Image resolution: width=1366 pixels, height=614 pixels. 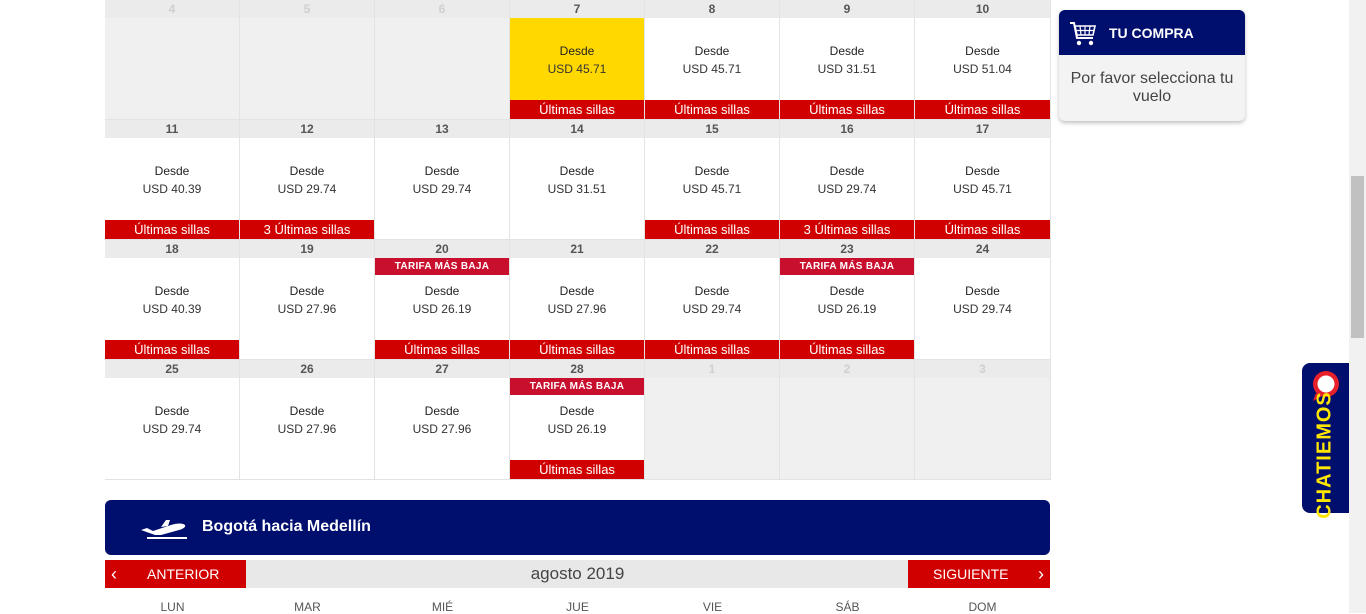 I want to click on calendar-day: 16 Desde USD 29.74 3 Últimas sillas, so click(x=847, y=180).